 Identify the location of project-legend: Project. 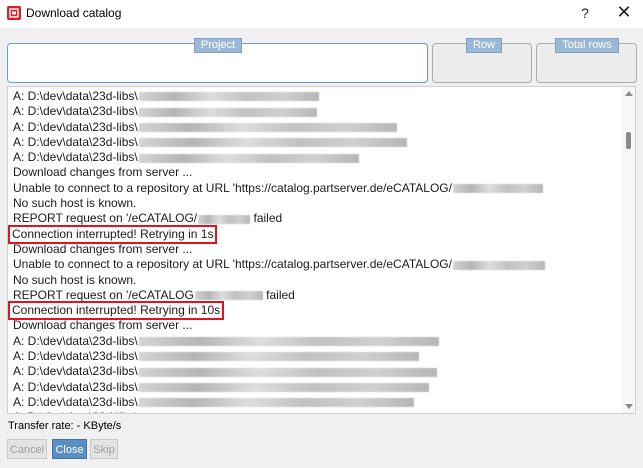
(218, 45).